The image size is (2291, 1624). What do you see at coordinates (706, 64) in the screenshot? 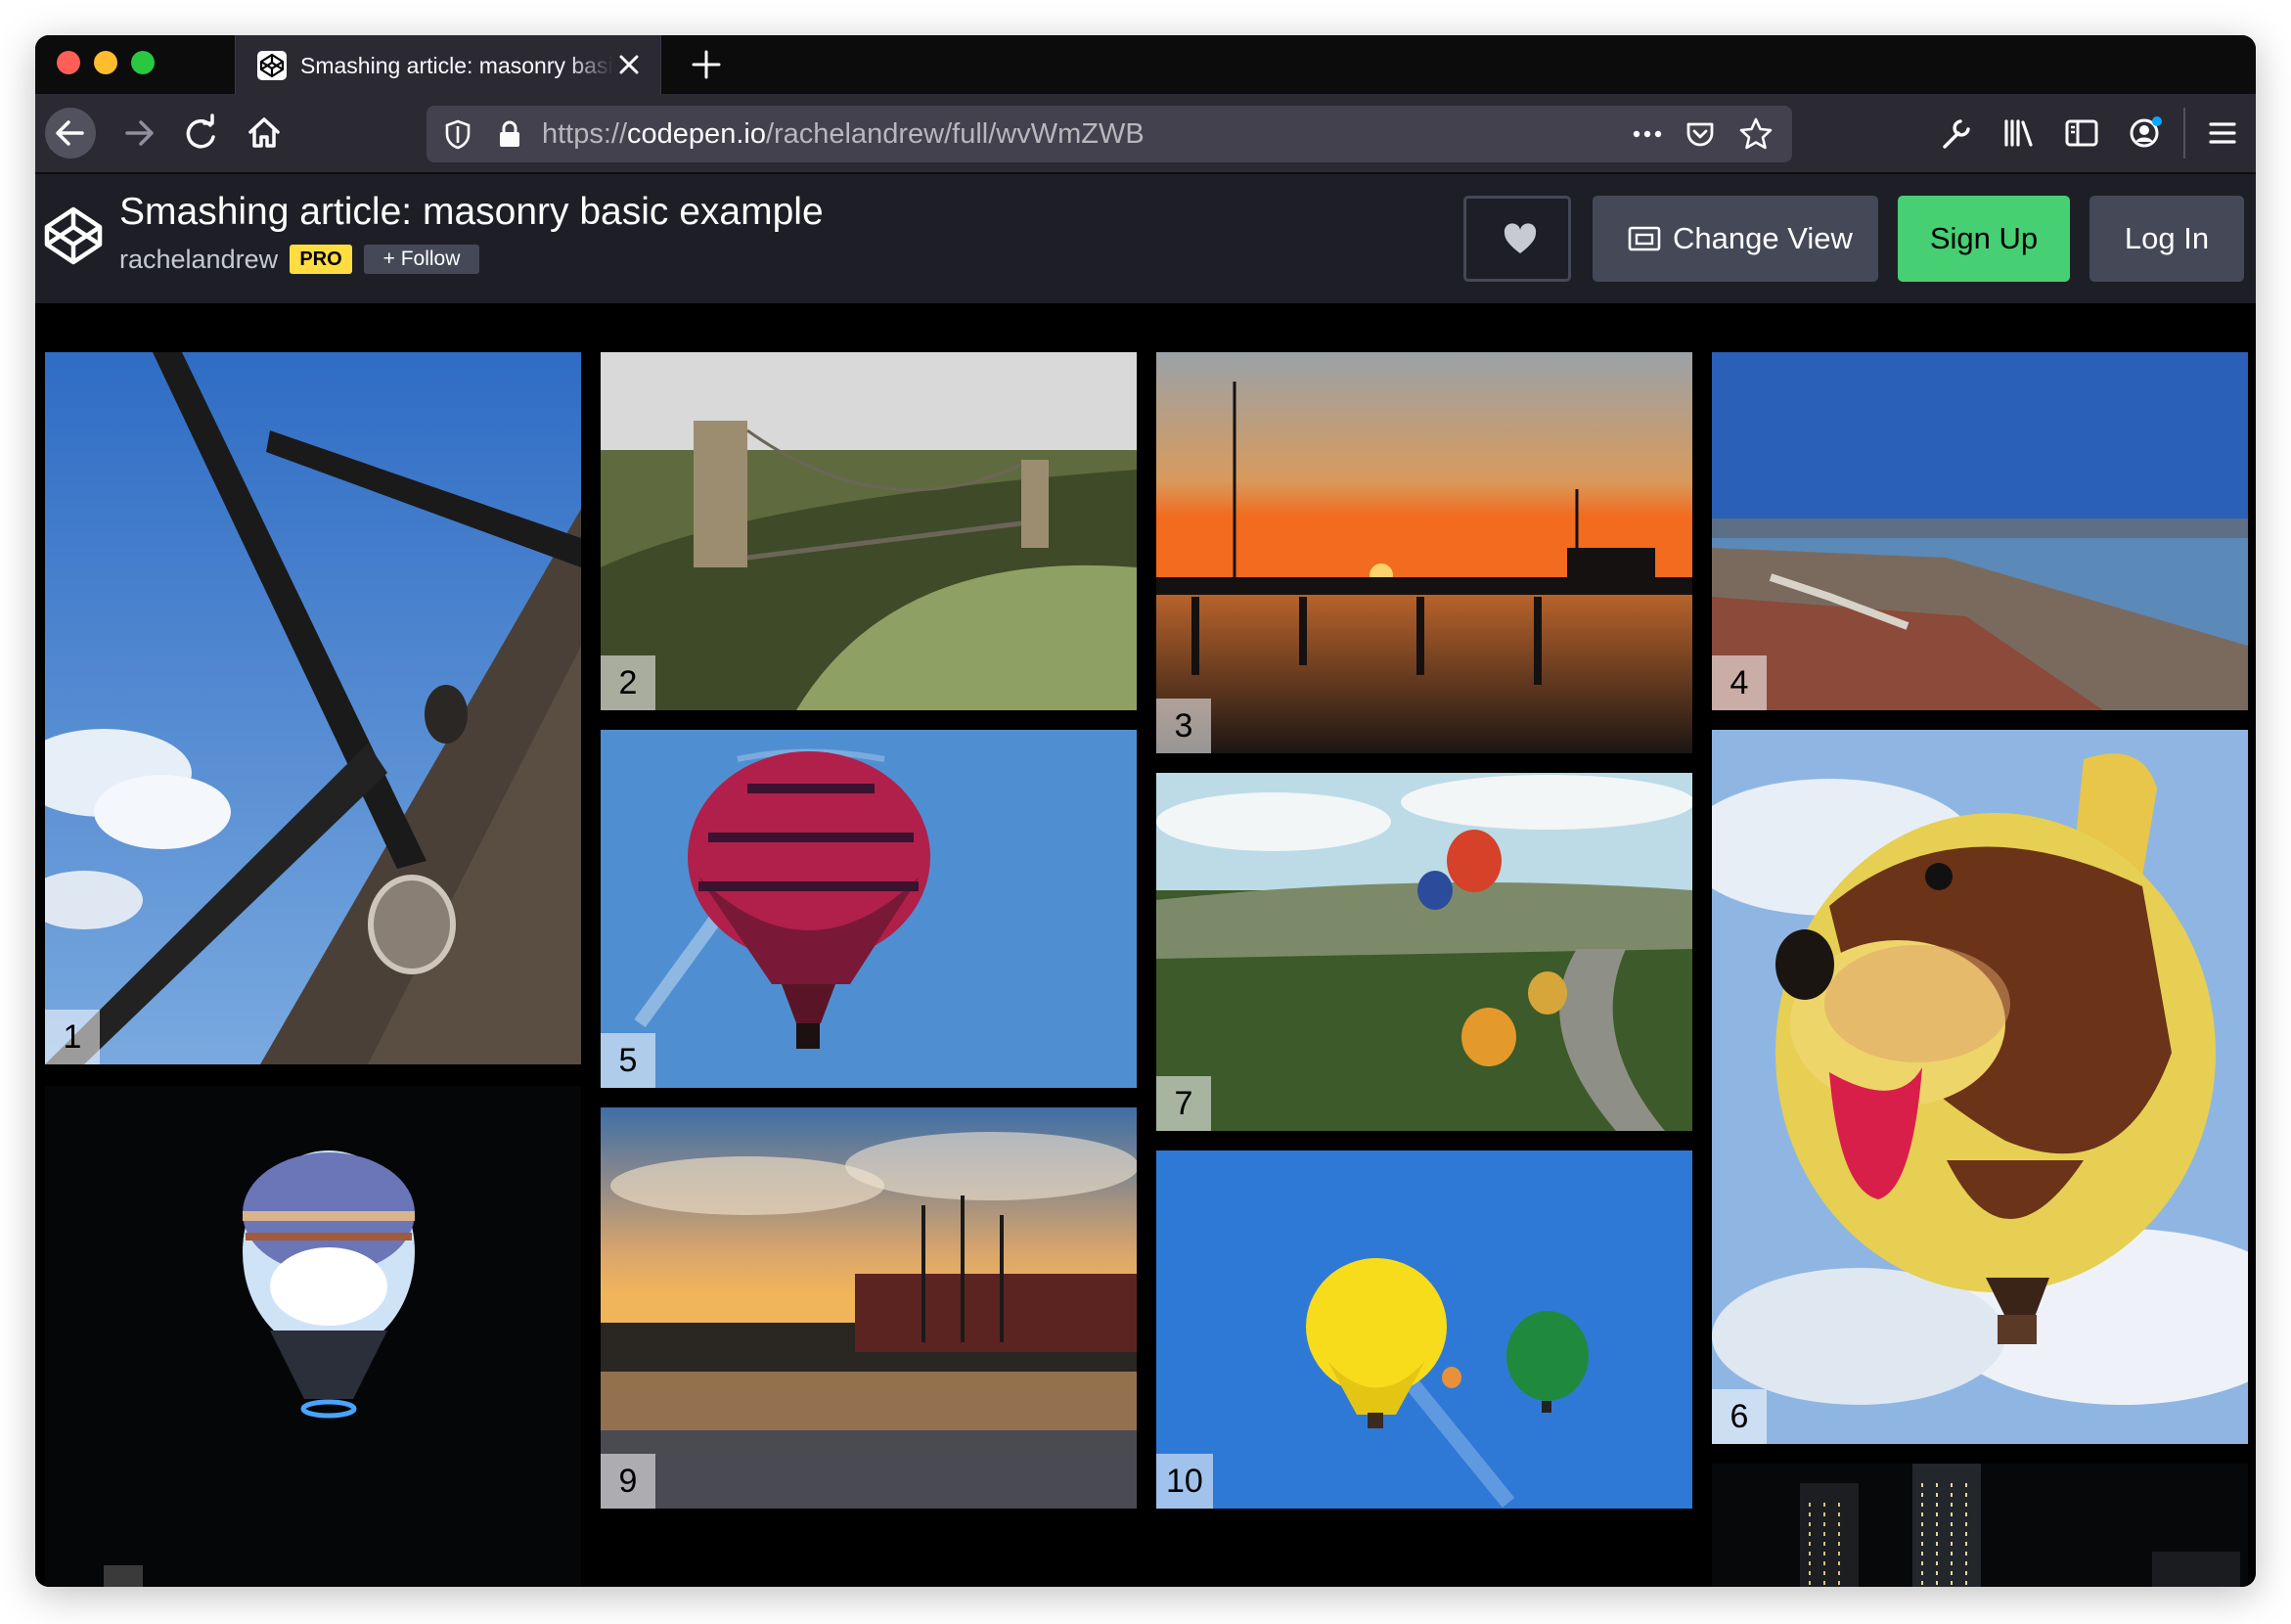
I see `new-tab-icon` at bounding box center [706, 64].